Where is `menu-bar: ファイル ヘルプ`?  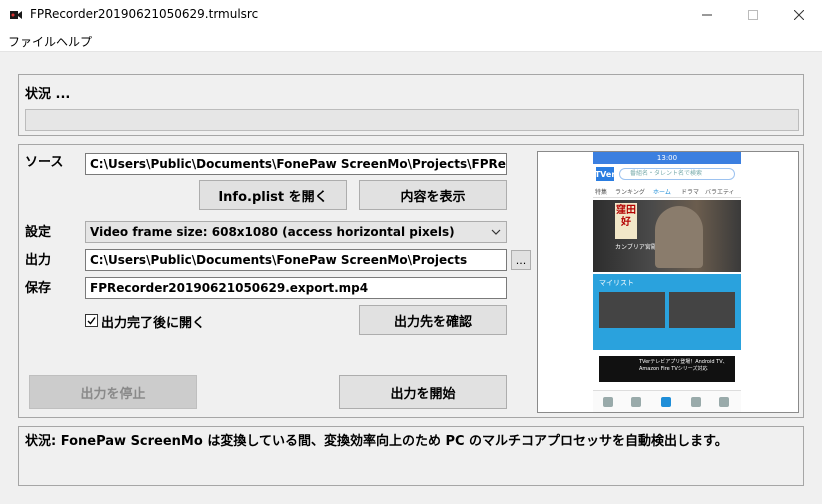
menu-bar: ファイル ヘルプ is located at coordinates (411, 41).